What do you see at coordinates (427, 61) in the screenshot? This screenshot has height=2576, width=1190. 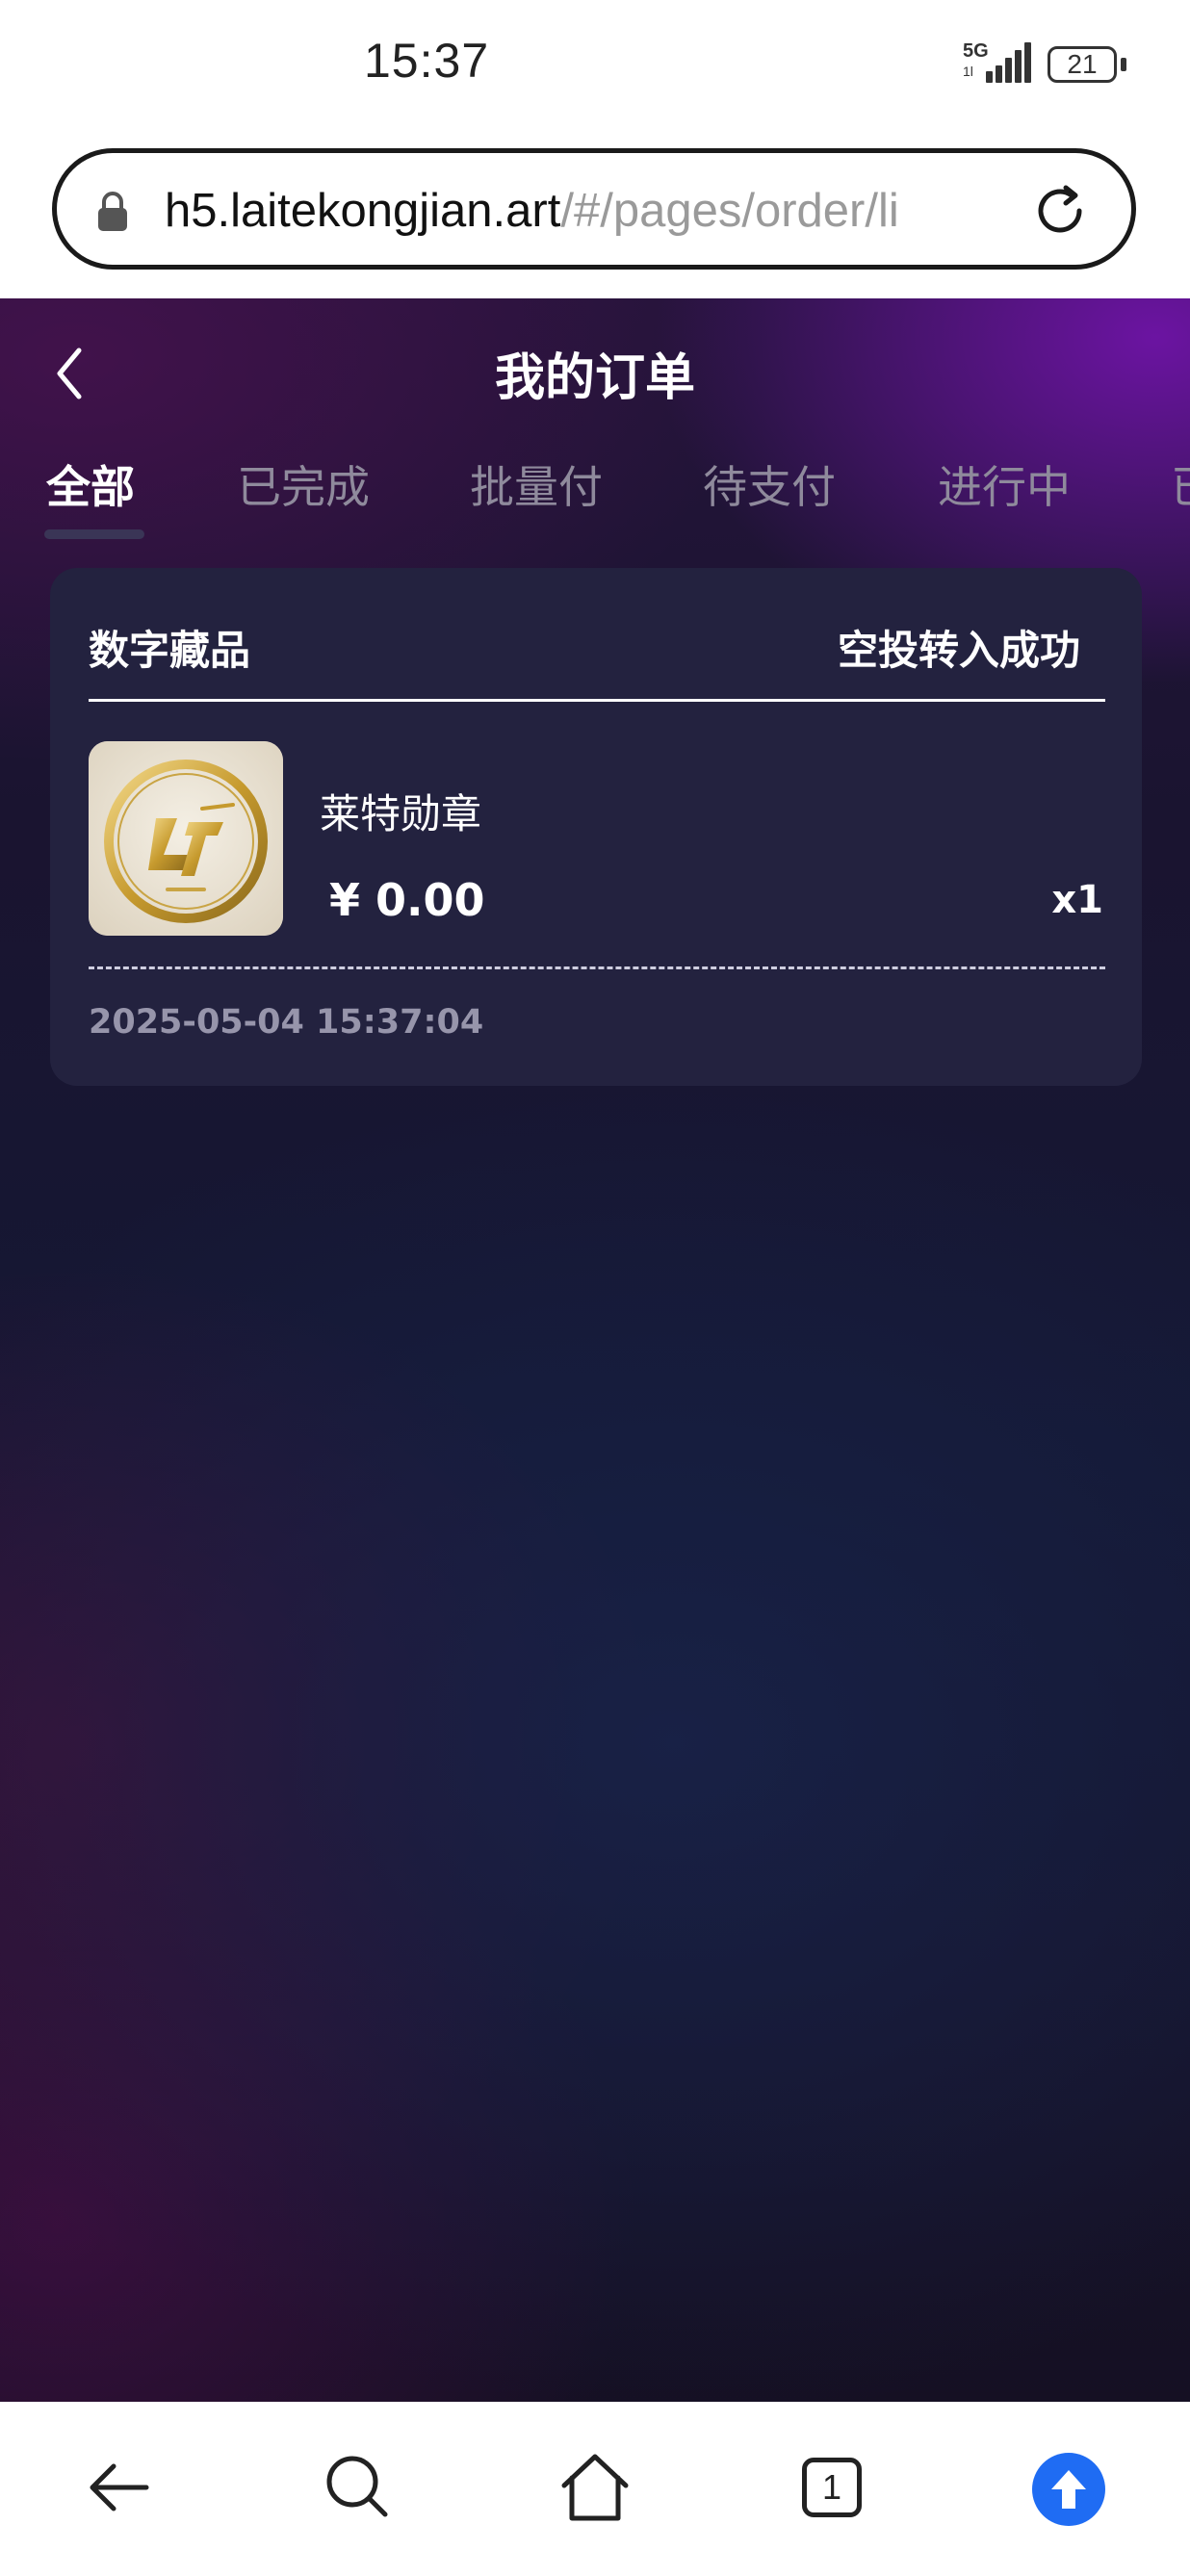 I see `status-time: 15:37` at bounding box center [427, 61].